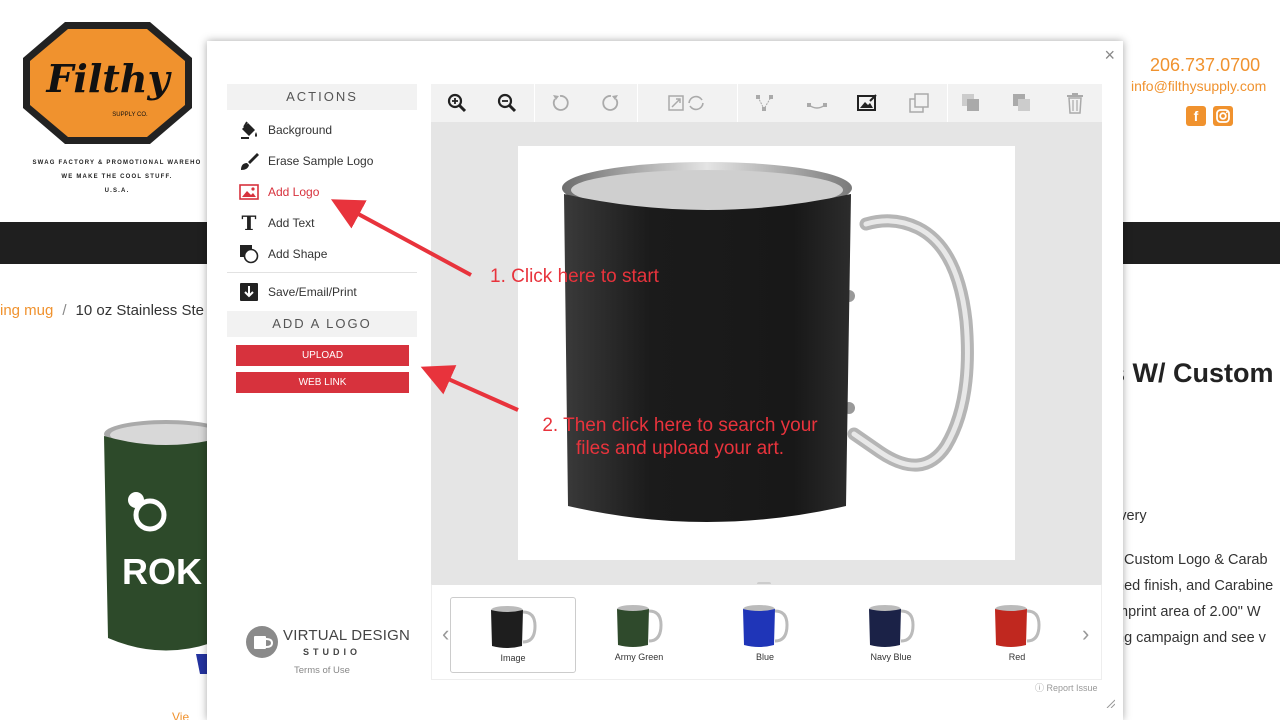 Image resolution: width=1280 pixels, height=720 pixels. I want to click on brand-sub: STUDIO, so click(332, 652).